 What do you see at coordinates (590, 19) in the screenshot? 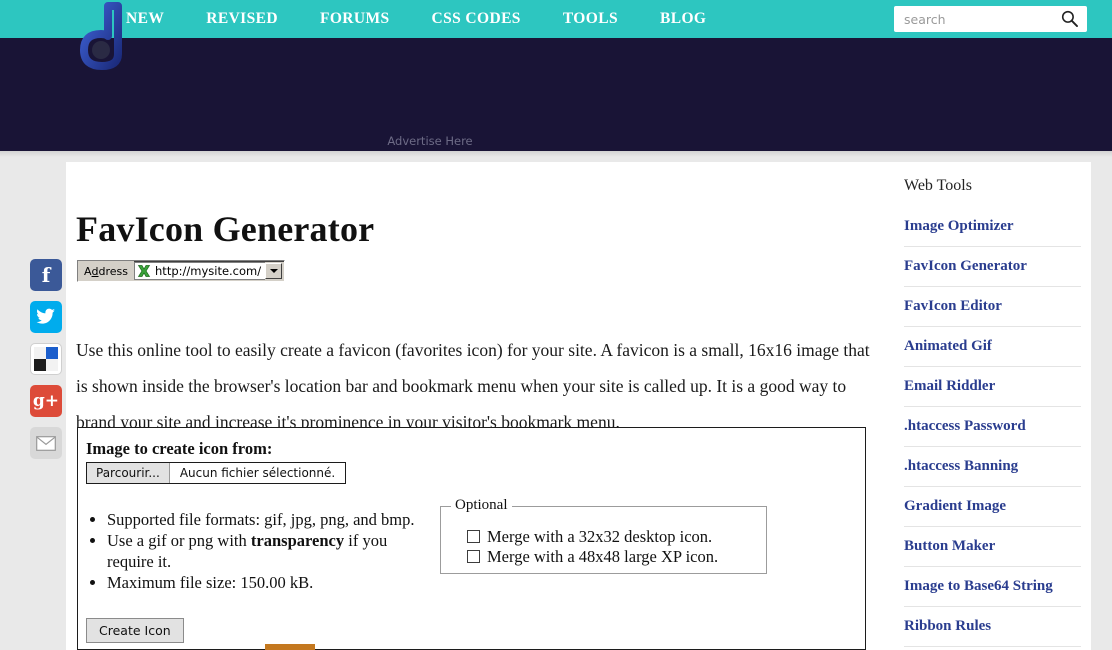
I see `nav-item-tools: TOOLS` at bounding box center [590, 19].